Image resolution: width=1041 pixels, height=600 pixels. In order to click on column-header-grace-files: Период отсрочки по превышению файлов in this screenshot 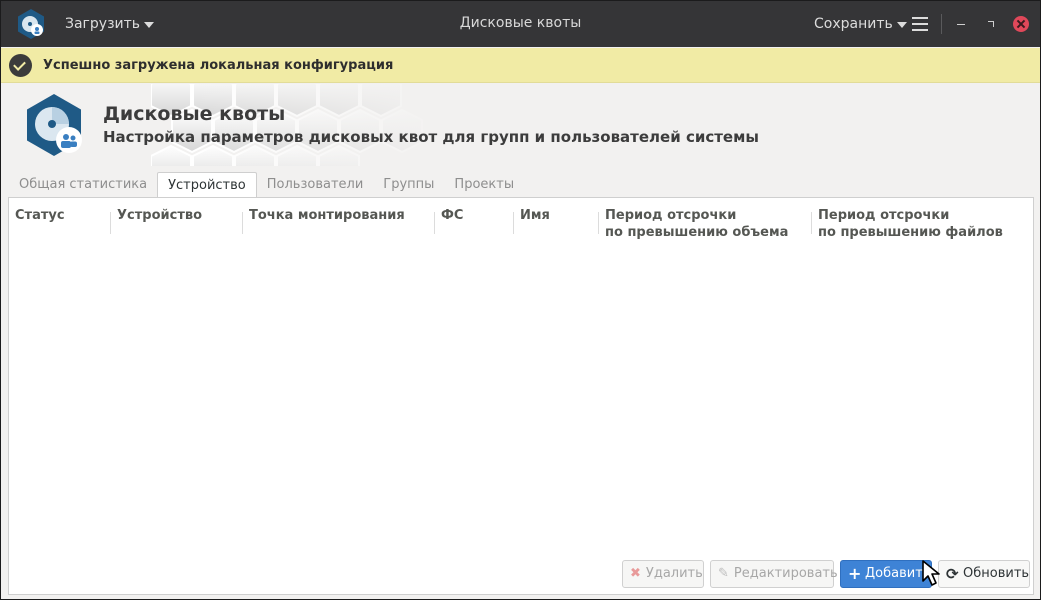, I will do `click(907, 224)`.